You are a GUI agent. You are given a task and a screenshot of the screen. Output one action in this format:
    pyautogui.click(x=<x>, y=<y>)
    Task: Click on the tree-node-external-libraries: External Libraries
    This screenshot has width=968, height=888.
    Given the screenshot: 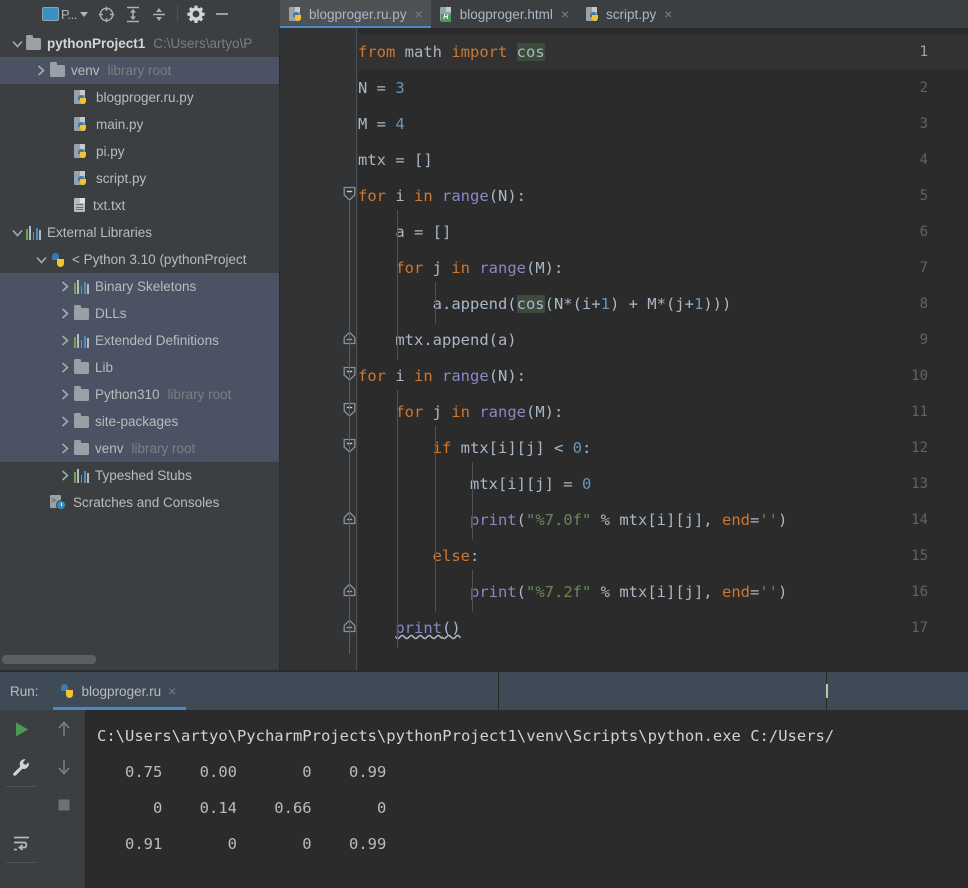 What is the action you would take?
    pyautogui.click(x=140, y=232)
    